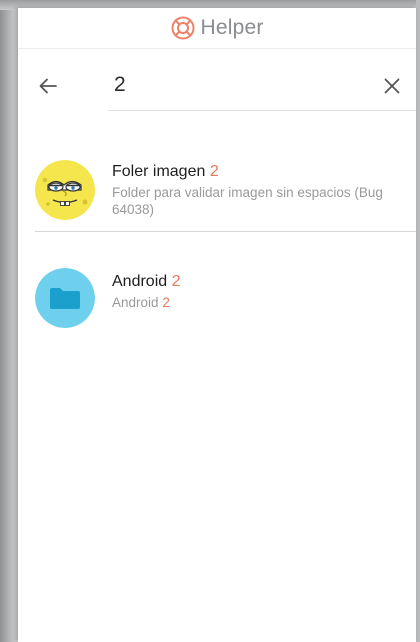  I want to click on back-button, so click(48, 86).